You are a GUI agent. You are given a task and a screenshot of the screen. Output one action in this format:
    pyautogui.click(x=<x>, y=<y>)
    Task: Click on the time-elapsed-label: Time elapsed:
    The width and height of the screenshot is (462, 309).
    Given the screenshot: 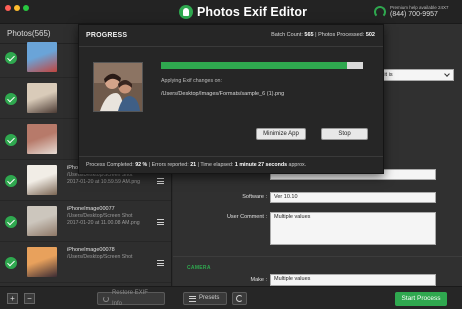 What is the action you would take?
    pyautogui.click(x=217, y=165)
    